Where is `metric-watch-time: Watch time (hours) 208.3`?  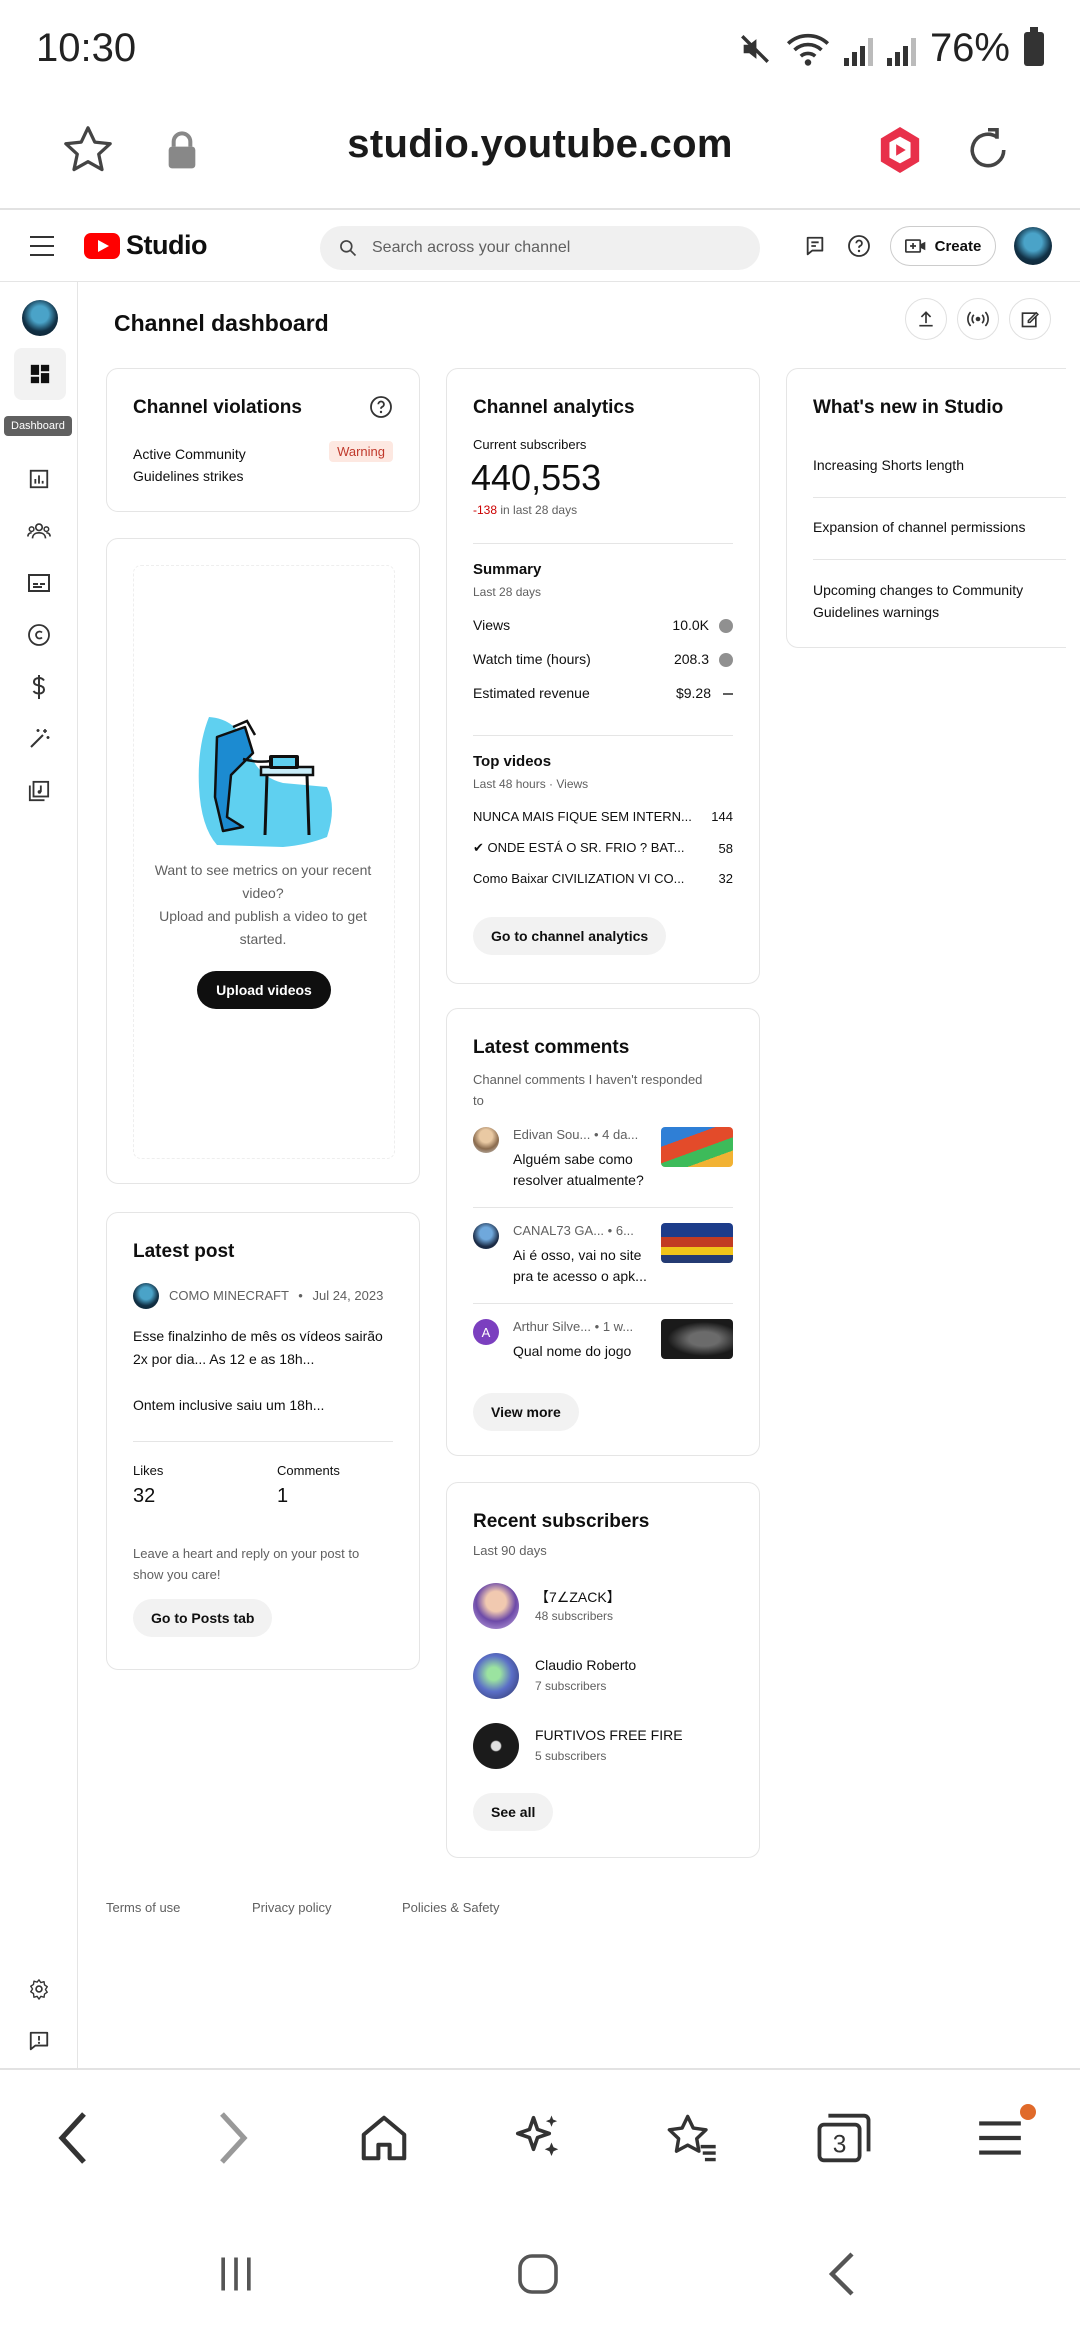
metric-watch-time: Watch time (hours) 208.3 is located at coordinates (603, 659).